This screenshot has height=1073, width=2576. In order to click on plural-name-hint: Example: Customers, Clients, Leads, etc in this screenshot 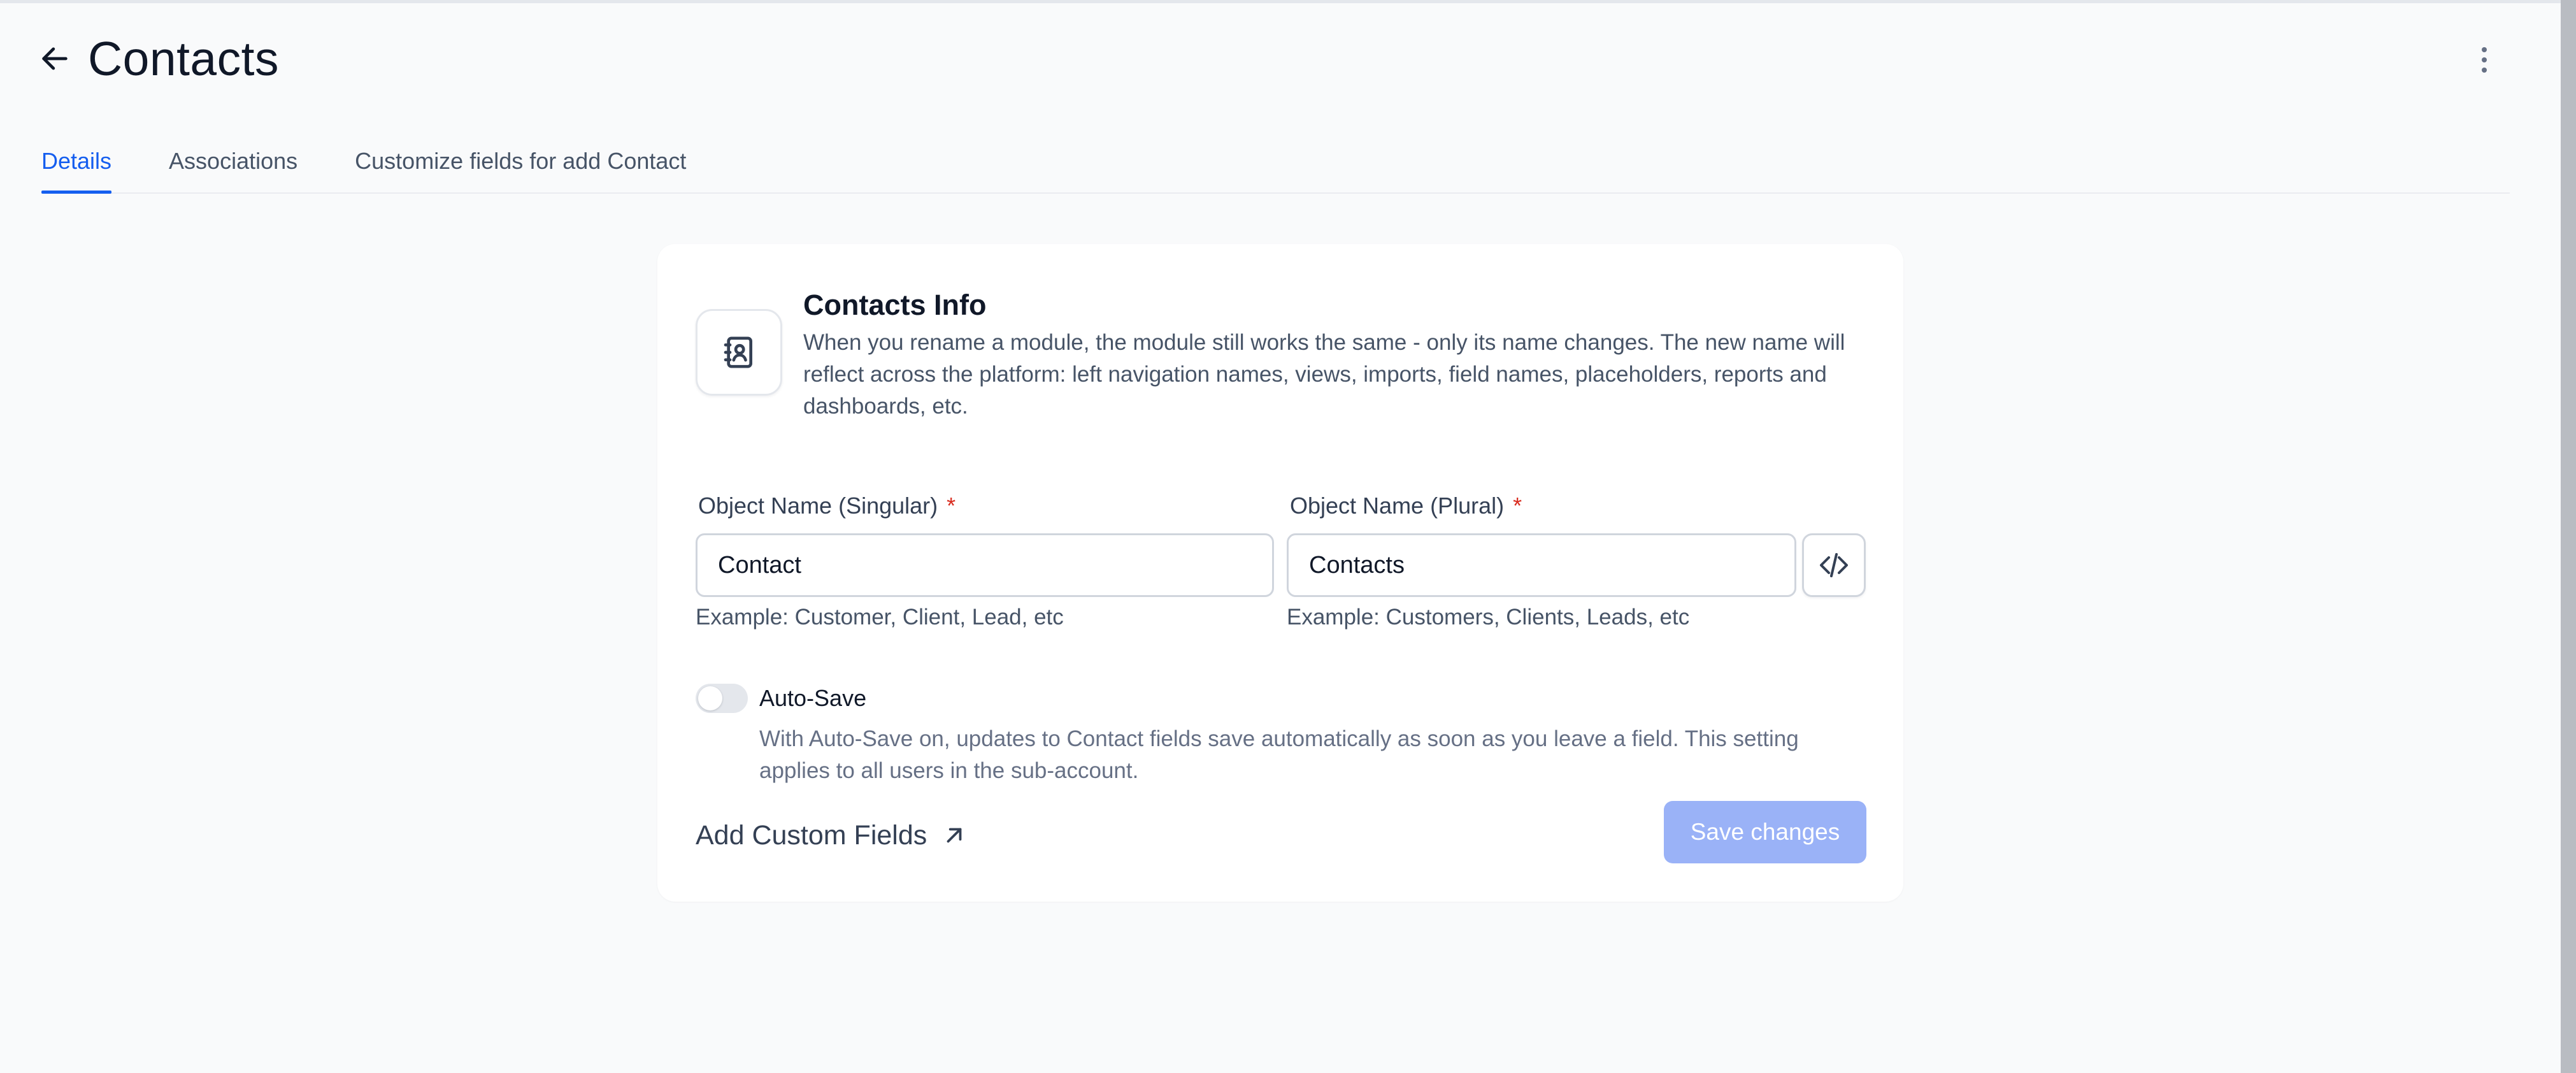, I will do `click(1489, 617)`.